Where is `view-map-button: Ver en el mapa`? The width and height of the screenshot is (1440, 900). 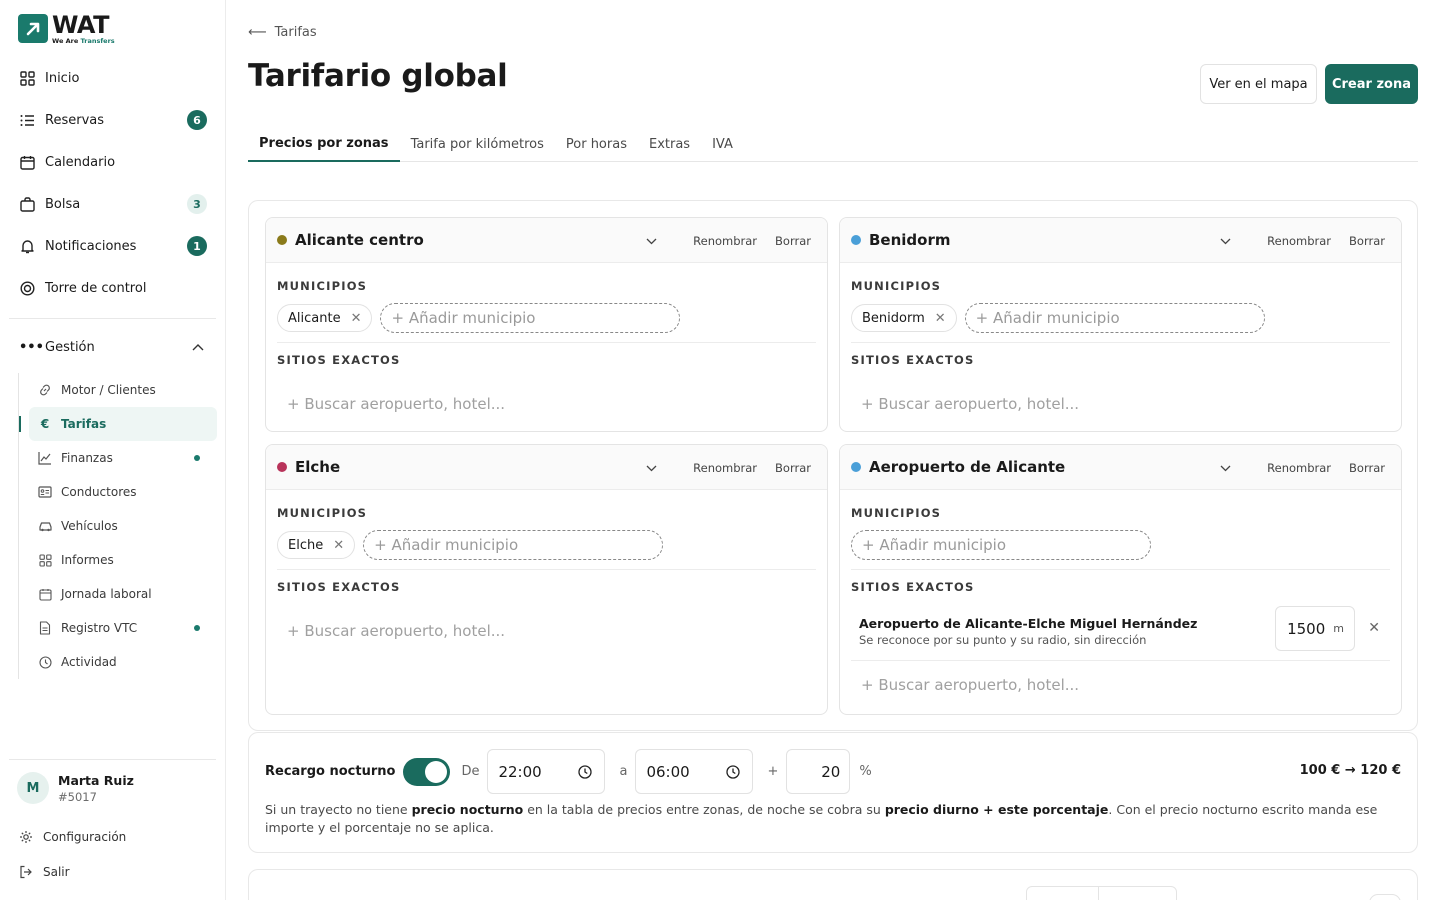
view-map-button: Ver en el mapa is located at coordinates (1258, 84).